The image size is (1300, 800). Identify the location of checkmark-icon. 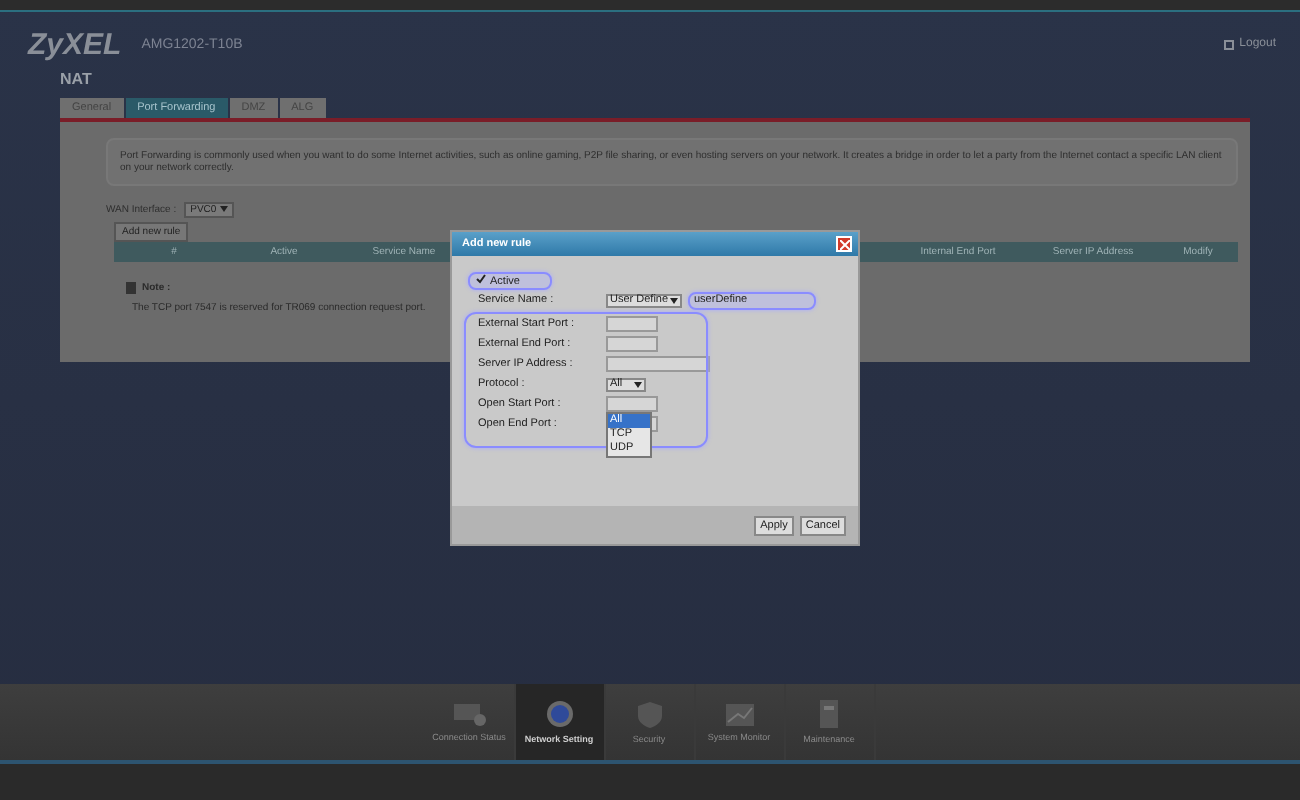
(481, 279).